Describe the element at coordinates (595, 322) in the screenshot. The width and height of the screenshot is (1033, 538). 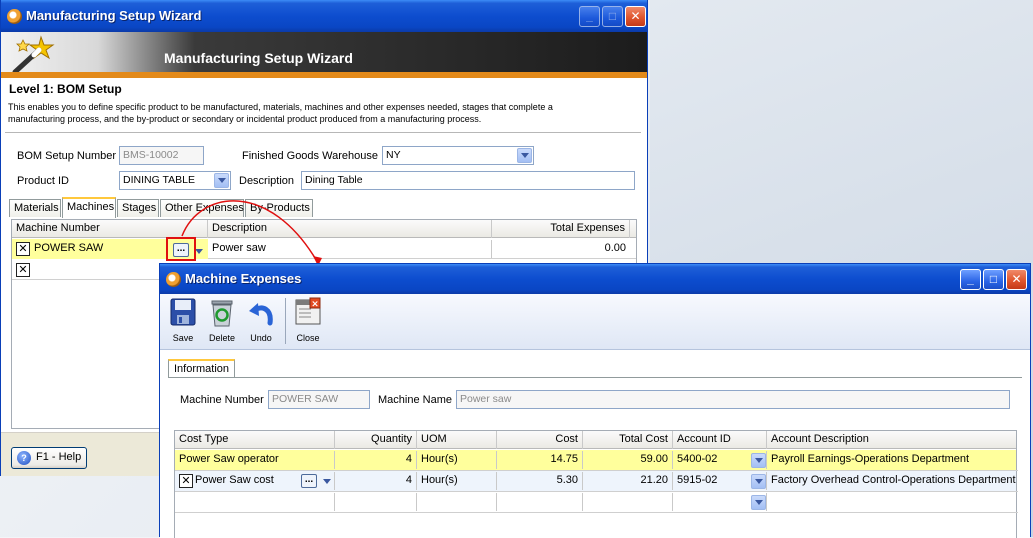
I see `expenses-toolbar: Save Delete Undo × Close` at that location.